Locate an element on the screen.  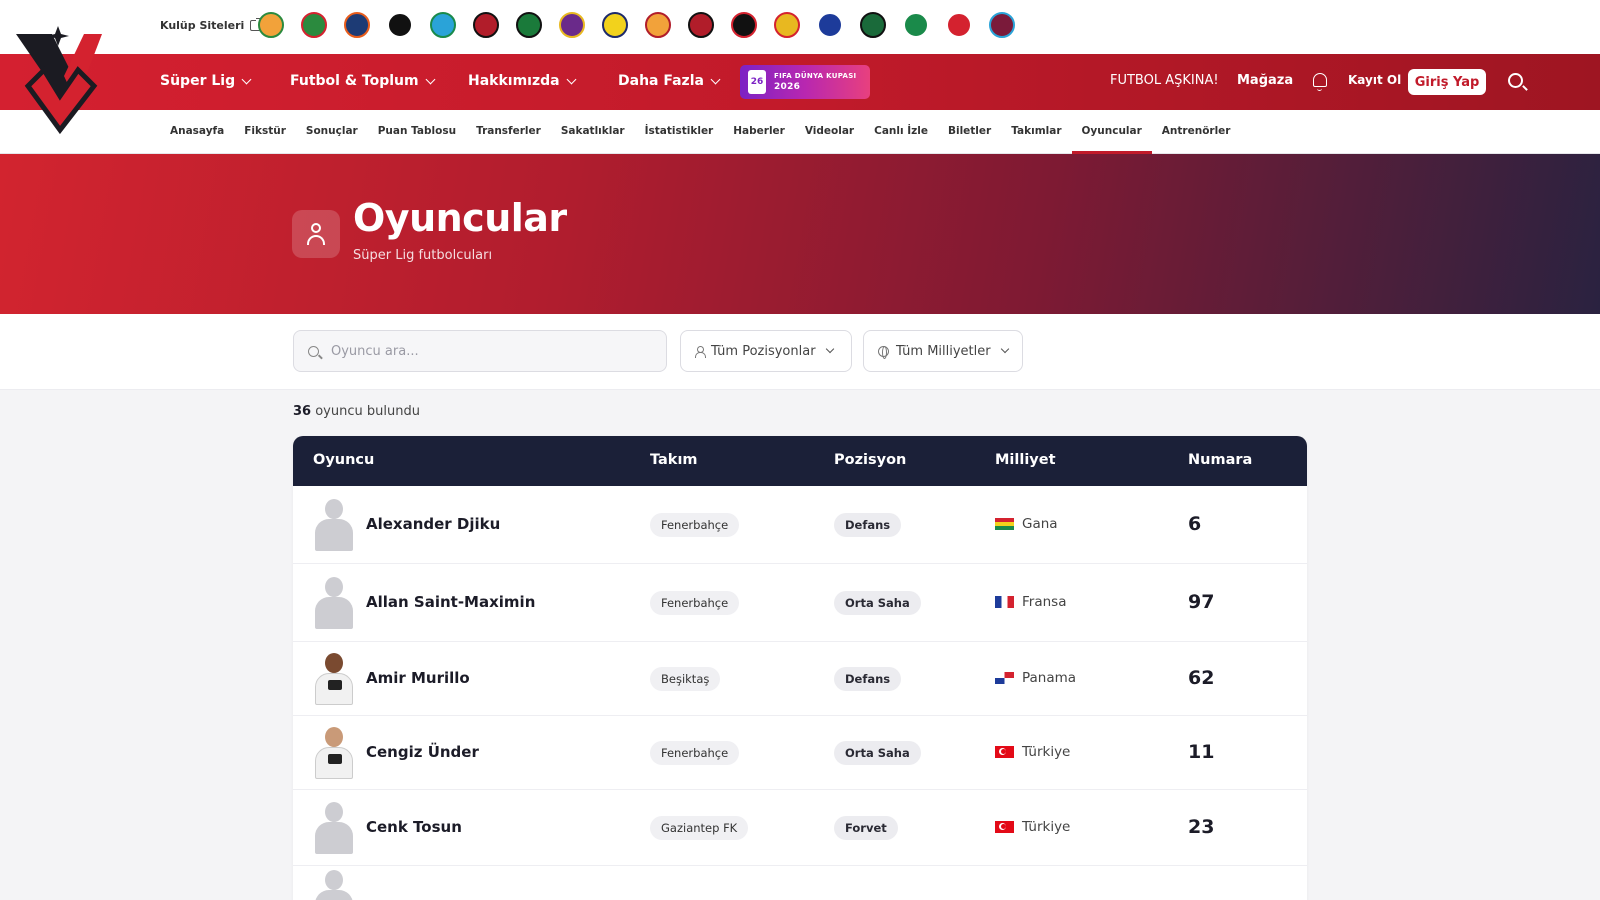
player-search-input is located at coordinates (481, 351).